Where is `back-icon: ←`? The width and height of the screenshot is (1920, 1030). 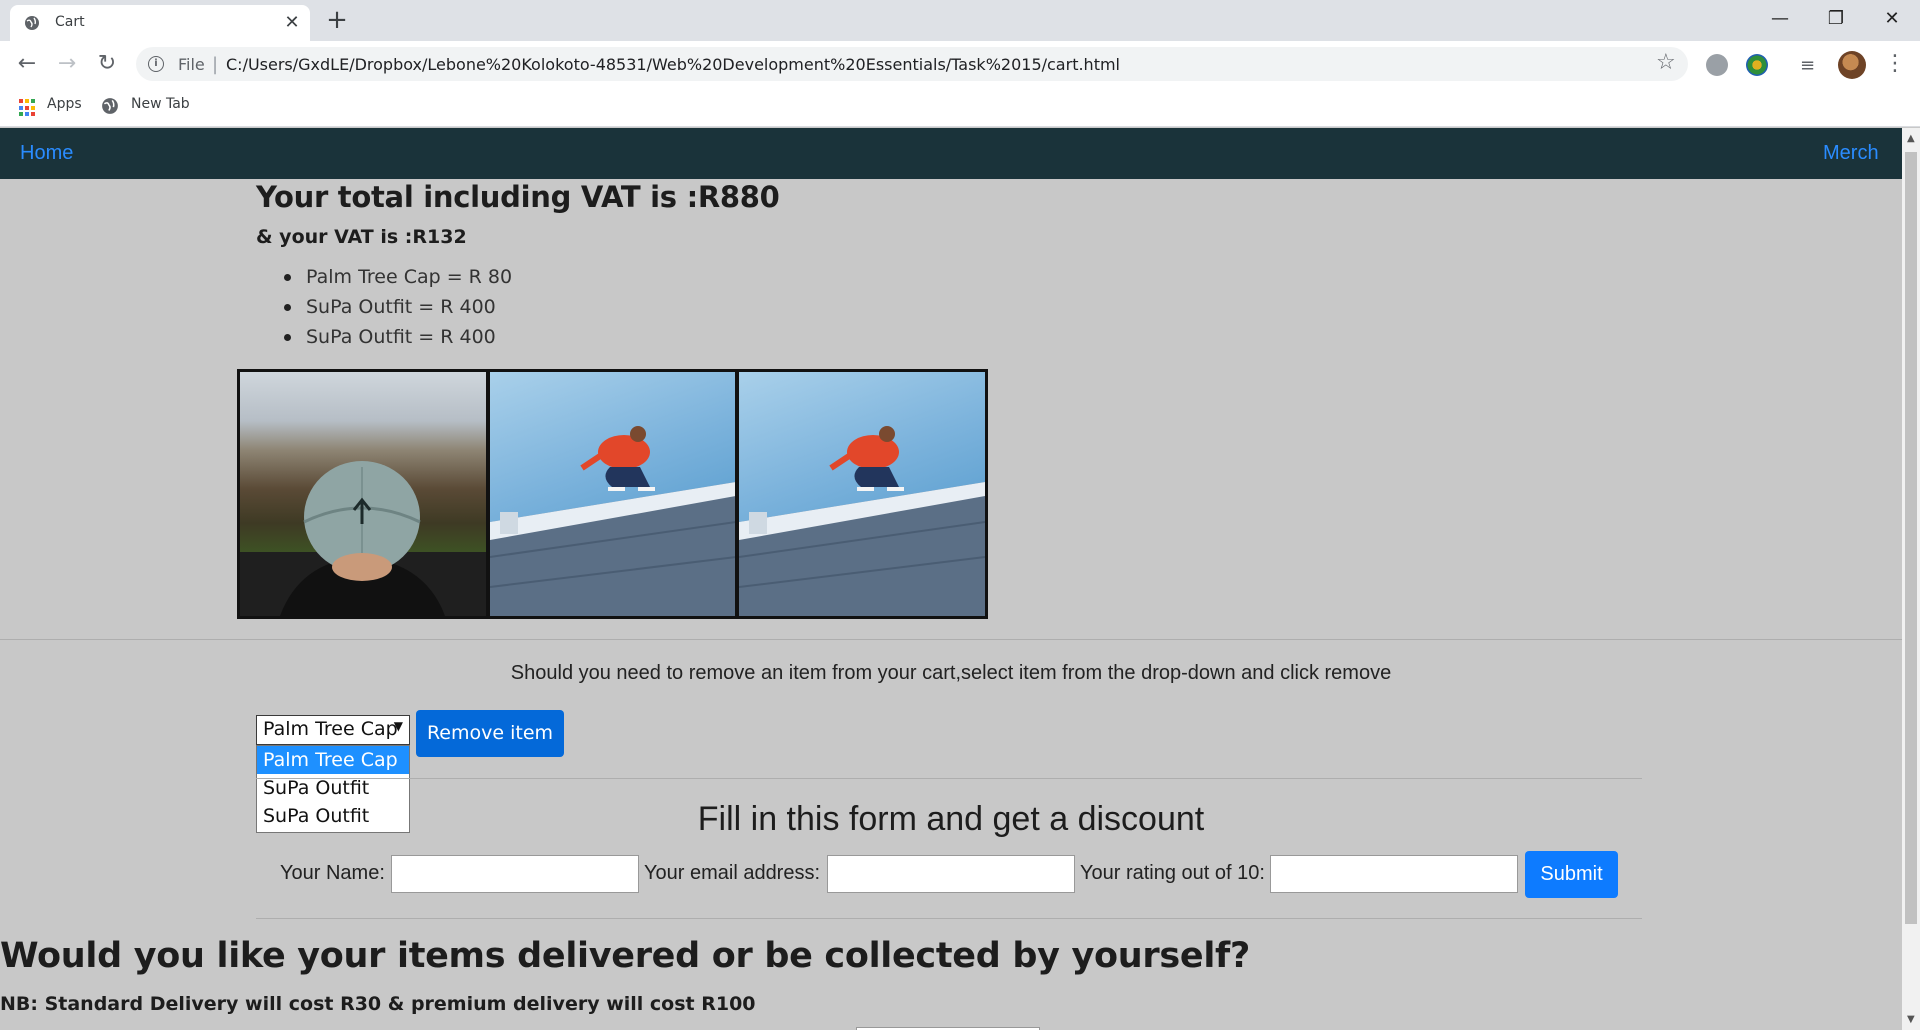
back-icon: ← is located at coordinates (27, 64).